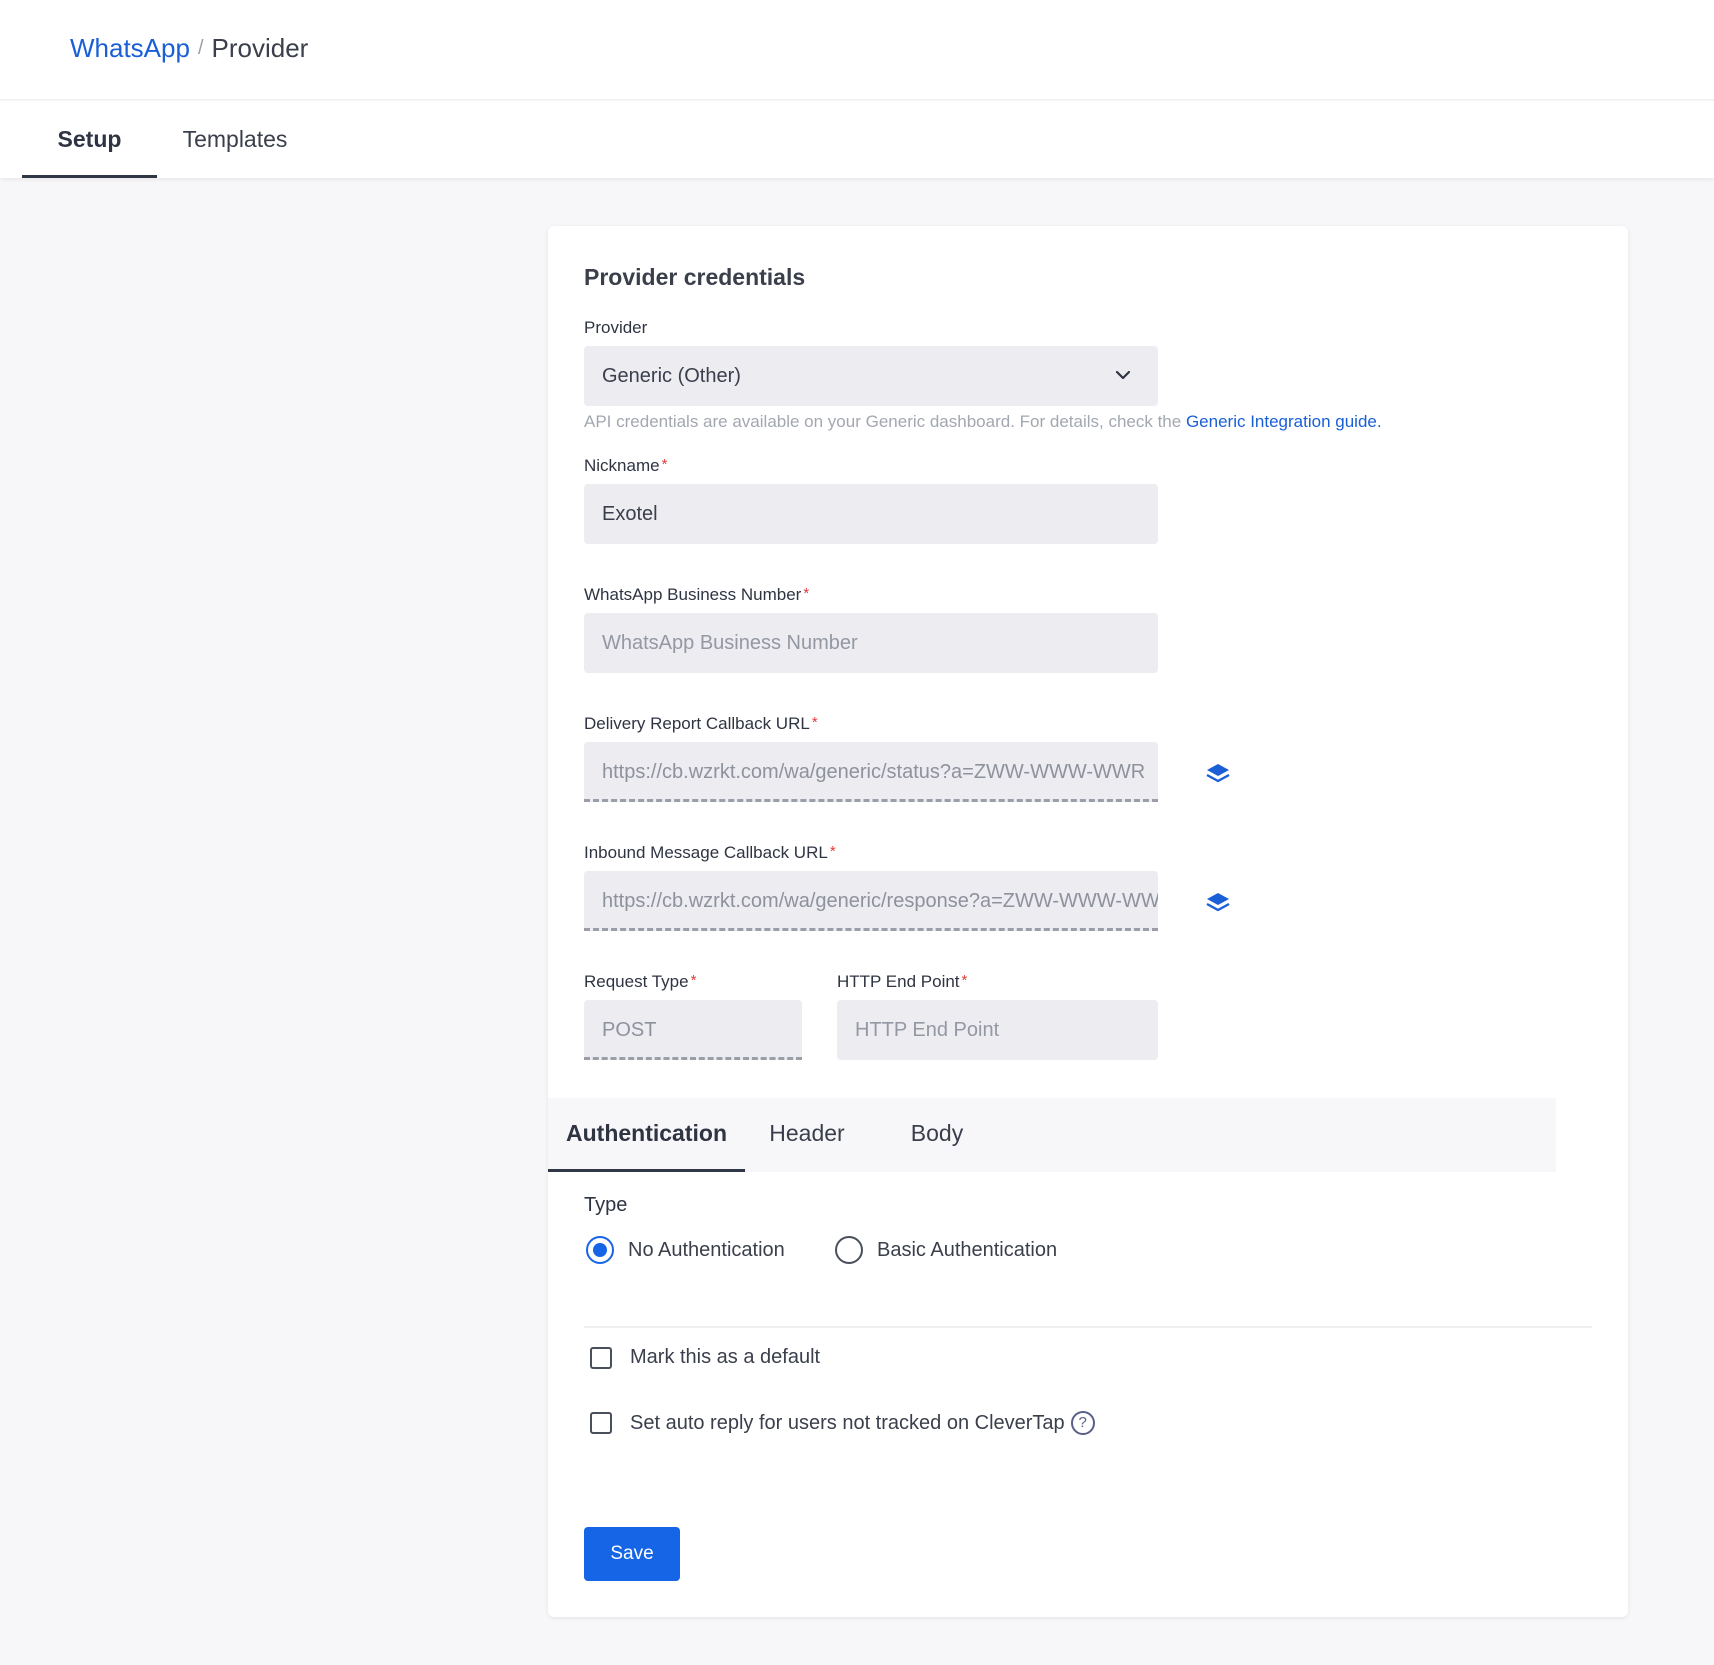  Describe the element at coordinates (902, 981) in the screenshot. I see `http-endpoint-label: HTTP End Point *` at that location.